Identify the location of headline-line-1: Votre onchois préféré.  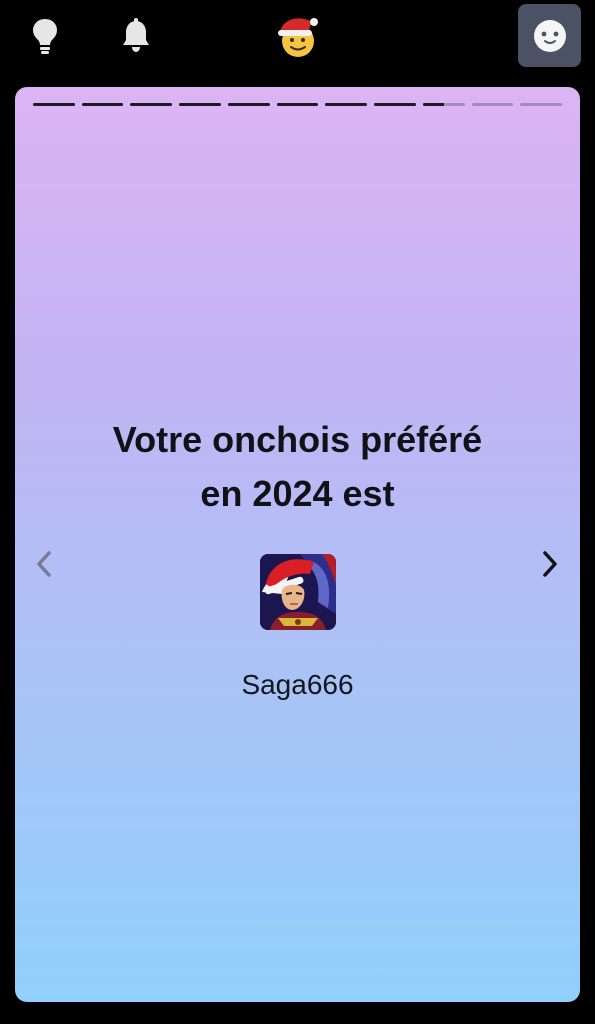
(297, 439).